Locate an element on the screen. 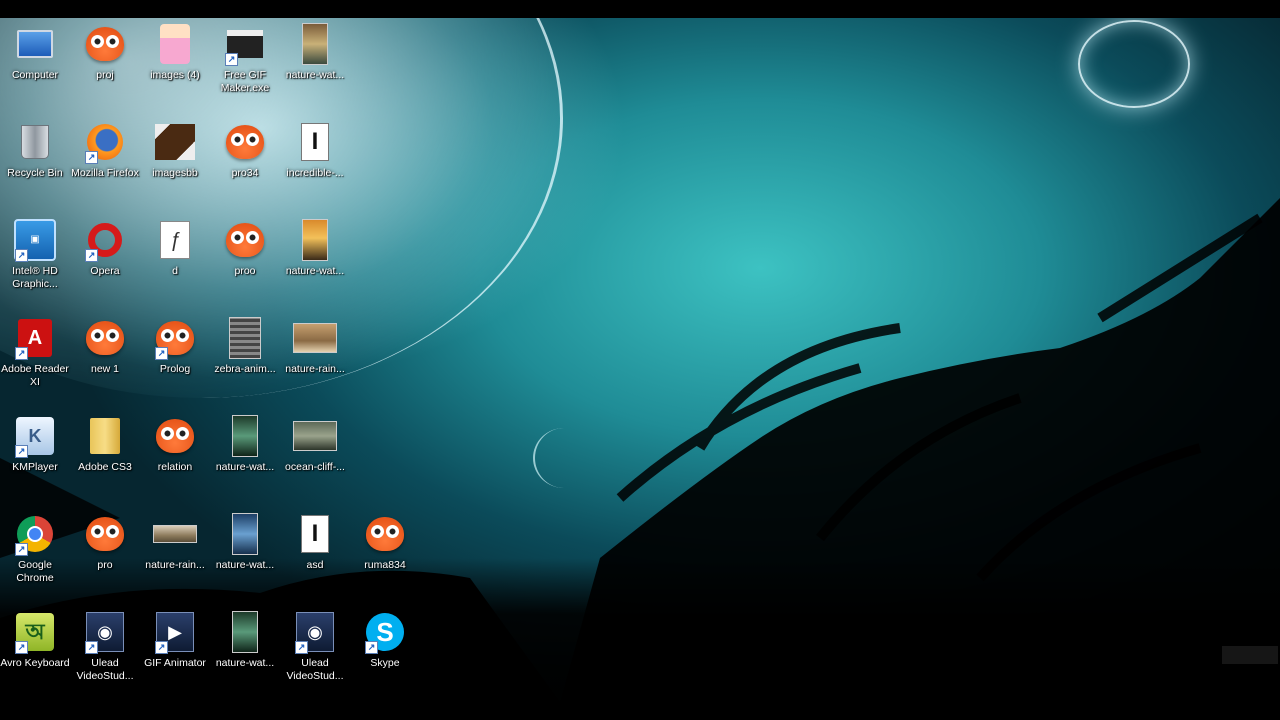 The height and width of the screenshot is (720, 1280). computer-icon is located at coordinates (35, 44).